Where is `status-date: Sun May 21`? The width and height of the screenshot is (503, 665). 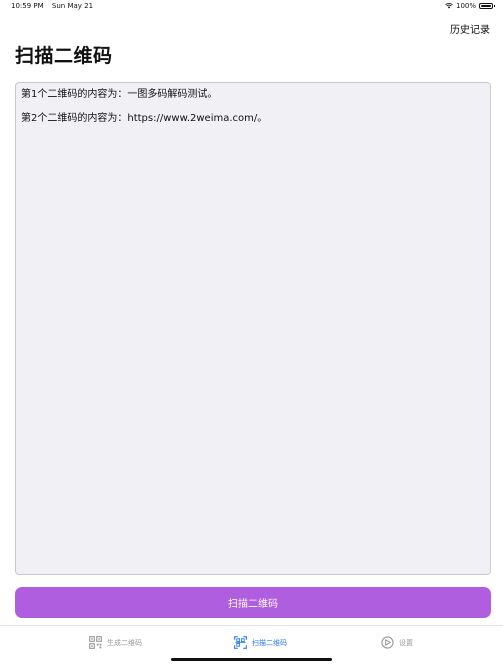 status-date: Sun May 21 is located at coordinates (72, 6).